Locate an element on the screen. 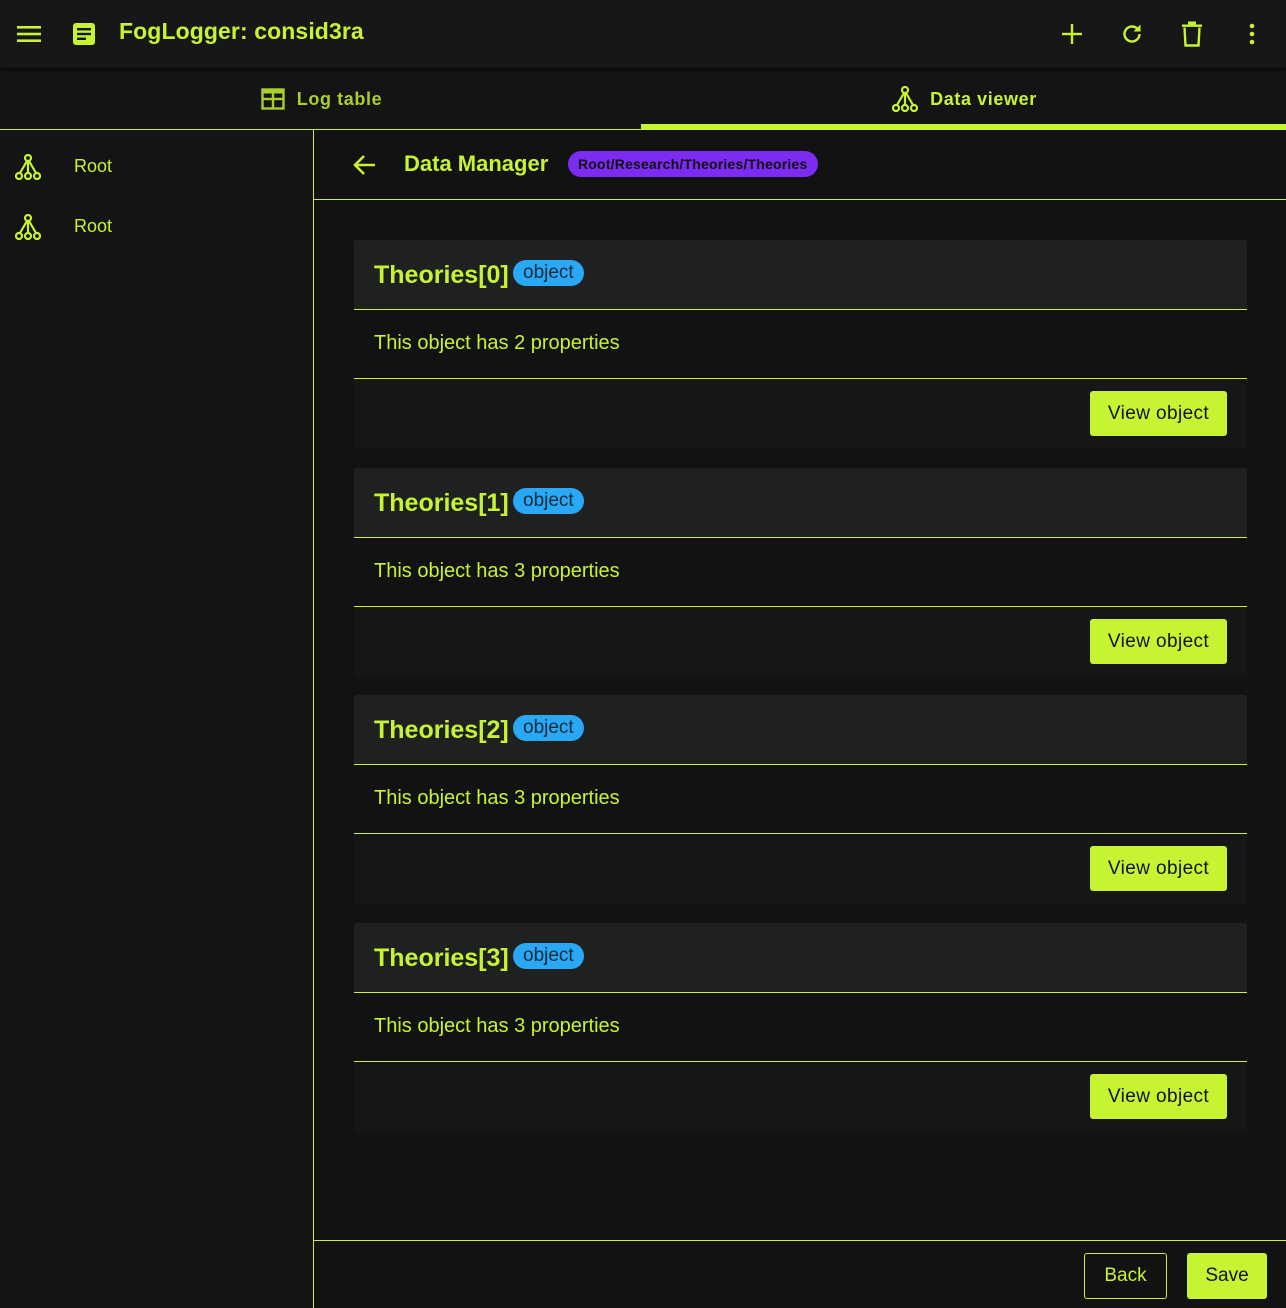 This screenshot has height=1308, width=1286. card-title: Theories[3] is located at coordinates (441, 958).